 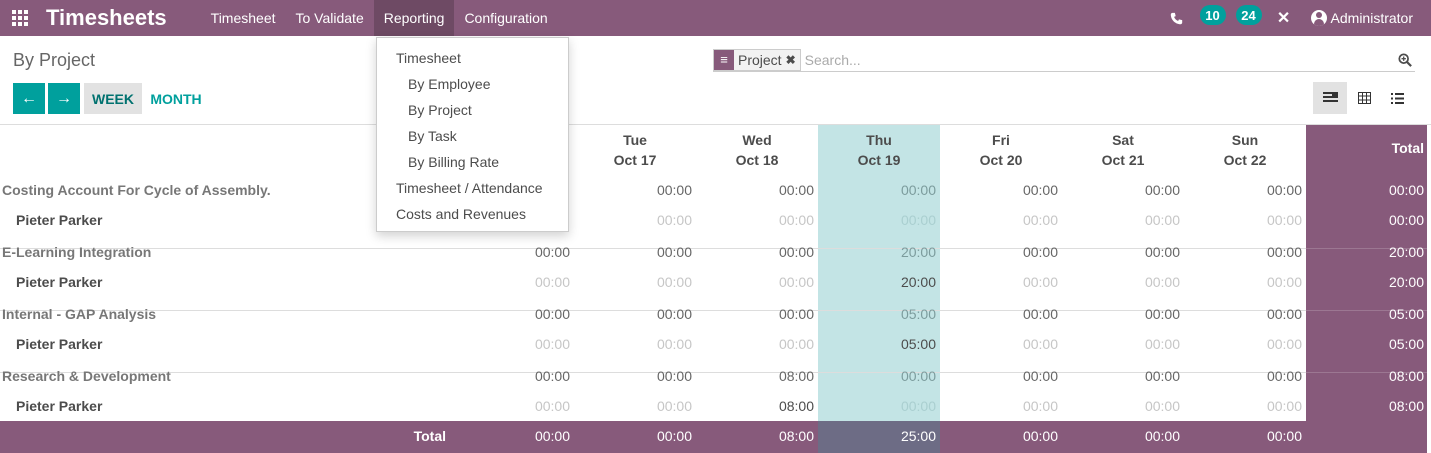 What do you see at coordinates (20, 18) in the screenshot?
I see `apps-menu-icon` at bounding box center [20, 18].